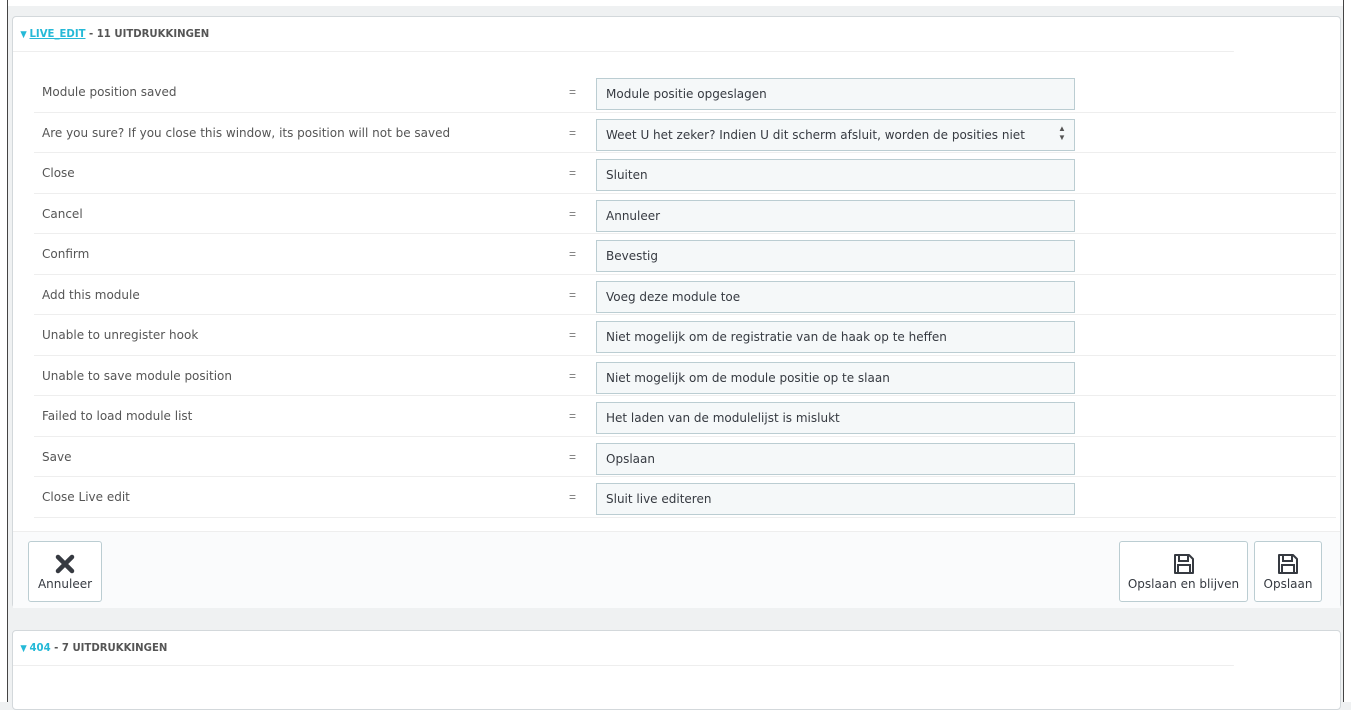 The width and height of the screenshot is (1351, 710). Describe the element at coordinates (57, 456) in the screenshot. I see `source-string: Save` at that location.